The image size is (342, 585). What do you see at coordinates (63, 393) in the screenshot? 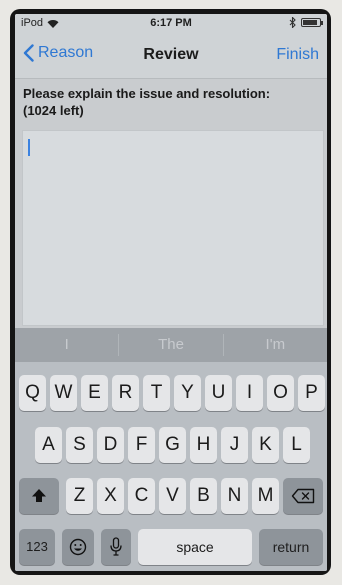
I see `key-w: W` at bounding box center [63, 393].